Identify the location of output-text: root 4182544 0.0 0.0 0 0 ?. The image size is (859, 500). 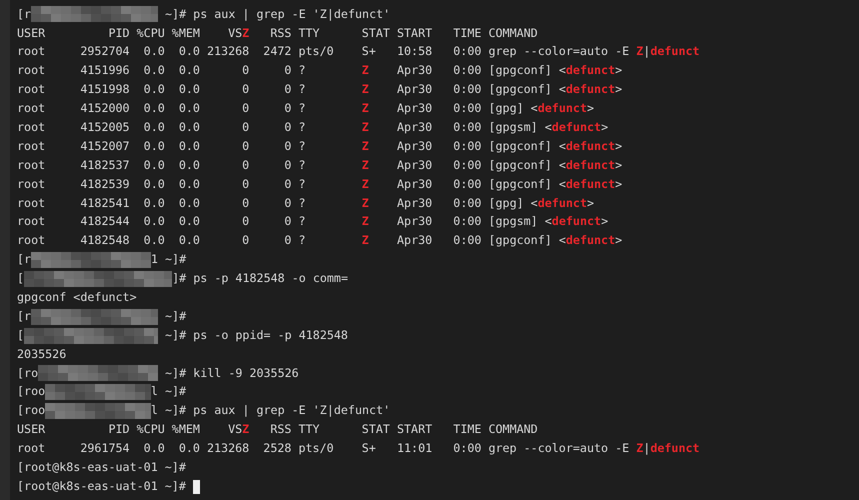
(161, 221).